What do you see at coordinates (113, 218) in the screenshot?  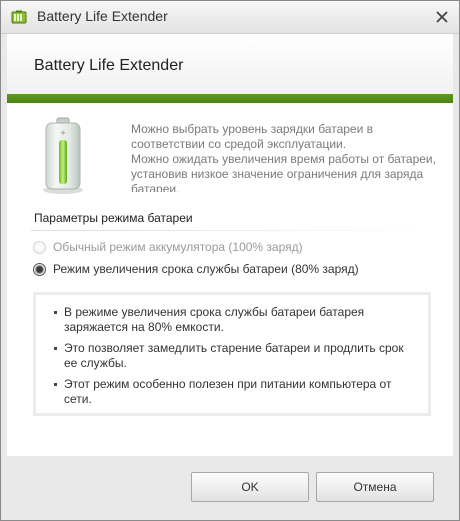 I see `battery-mode-group-title: Параметры режима батареи` at bounding box center [113, 218].